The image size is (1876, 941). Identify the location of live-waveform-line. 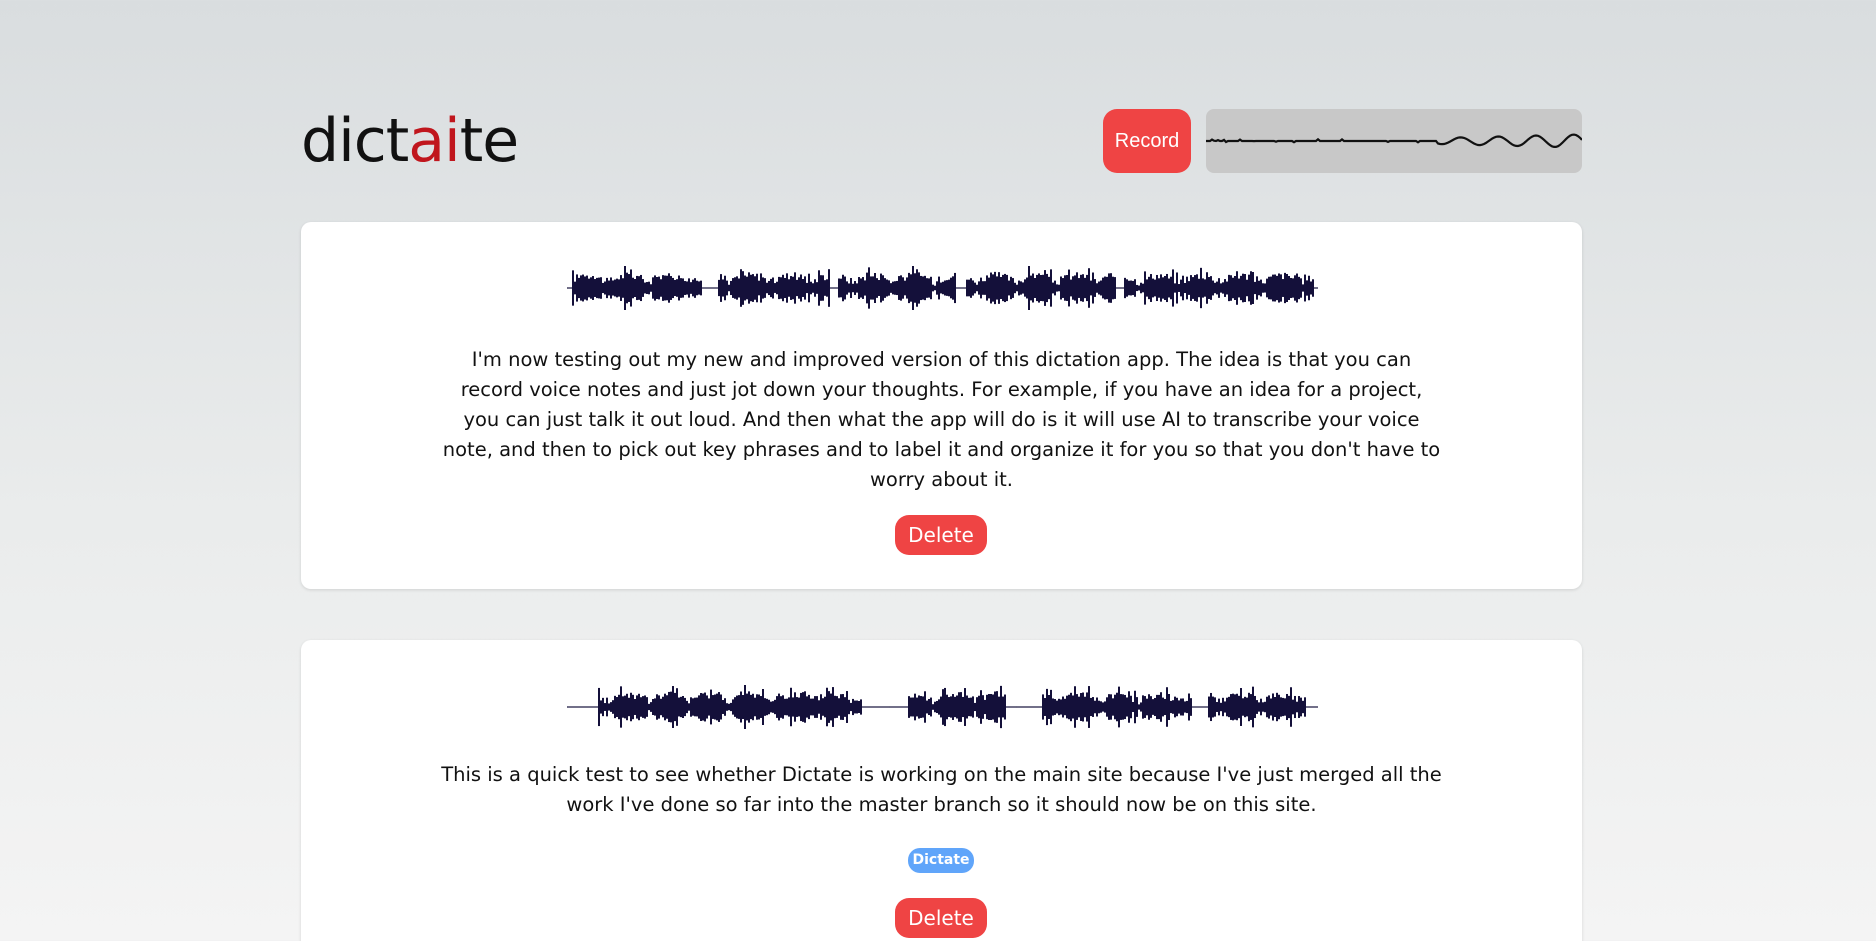
(1394, 141).